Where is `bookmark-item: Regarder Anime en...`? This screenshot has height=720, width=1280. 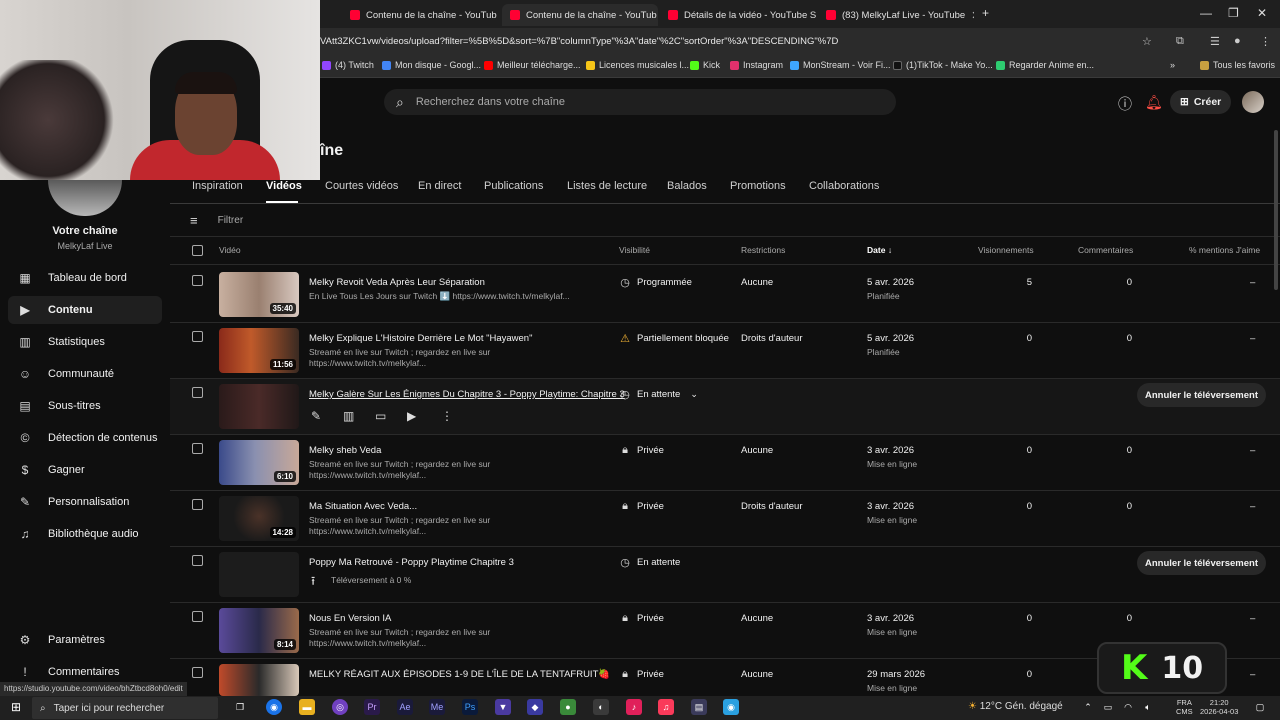 bookmark-item: Regarder Anime en... is located at coordinates (1045, 65).